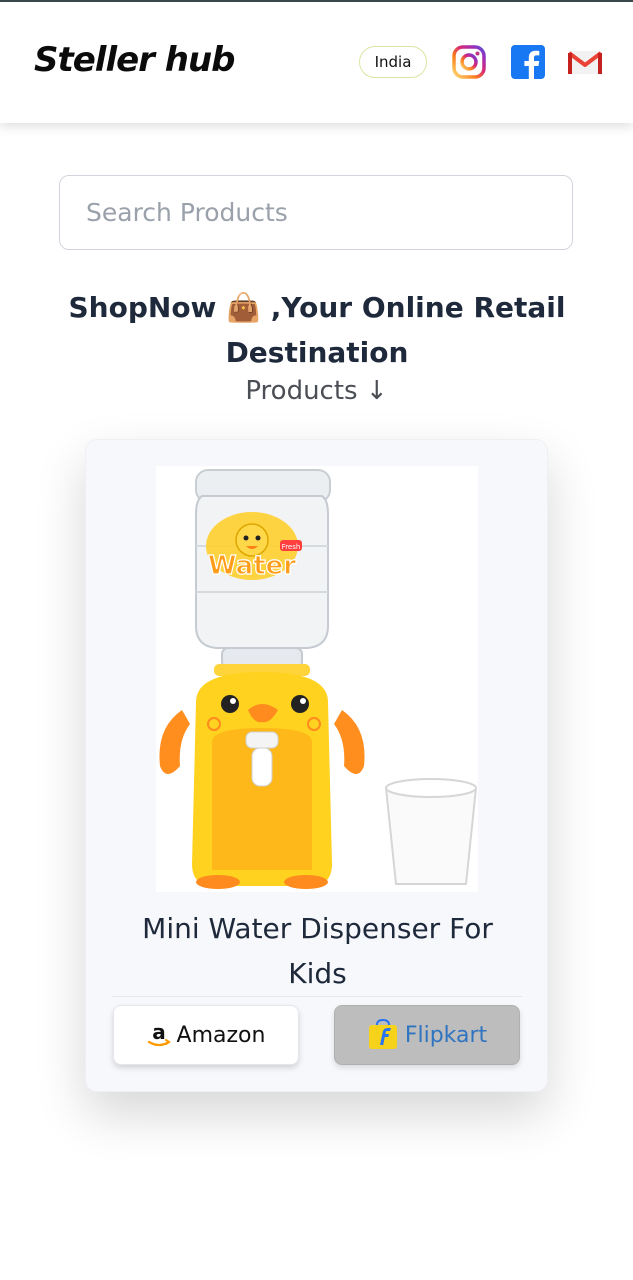 The image size is (633, 1280). I want to click on amazon-button: a Amazon, so click(206, 1035).